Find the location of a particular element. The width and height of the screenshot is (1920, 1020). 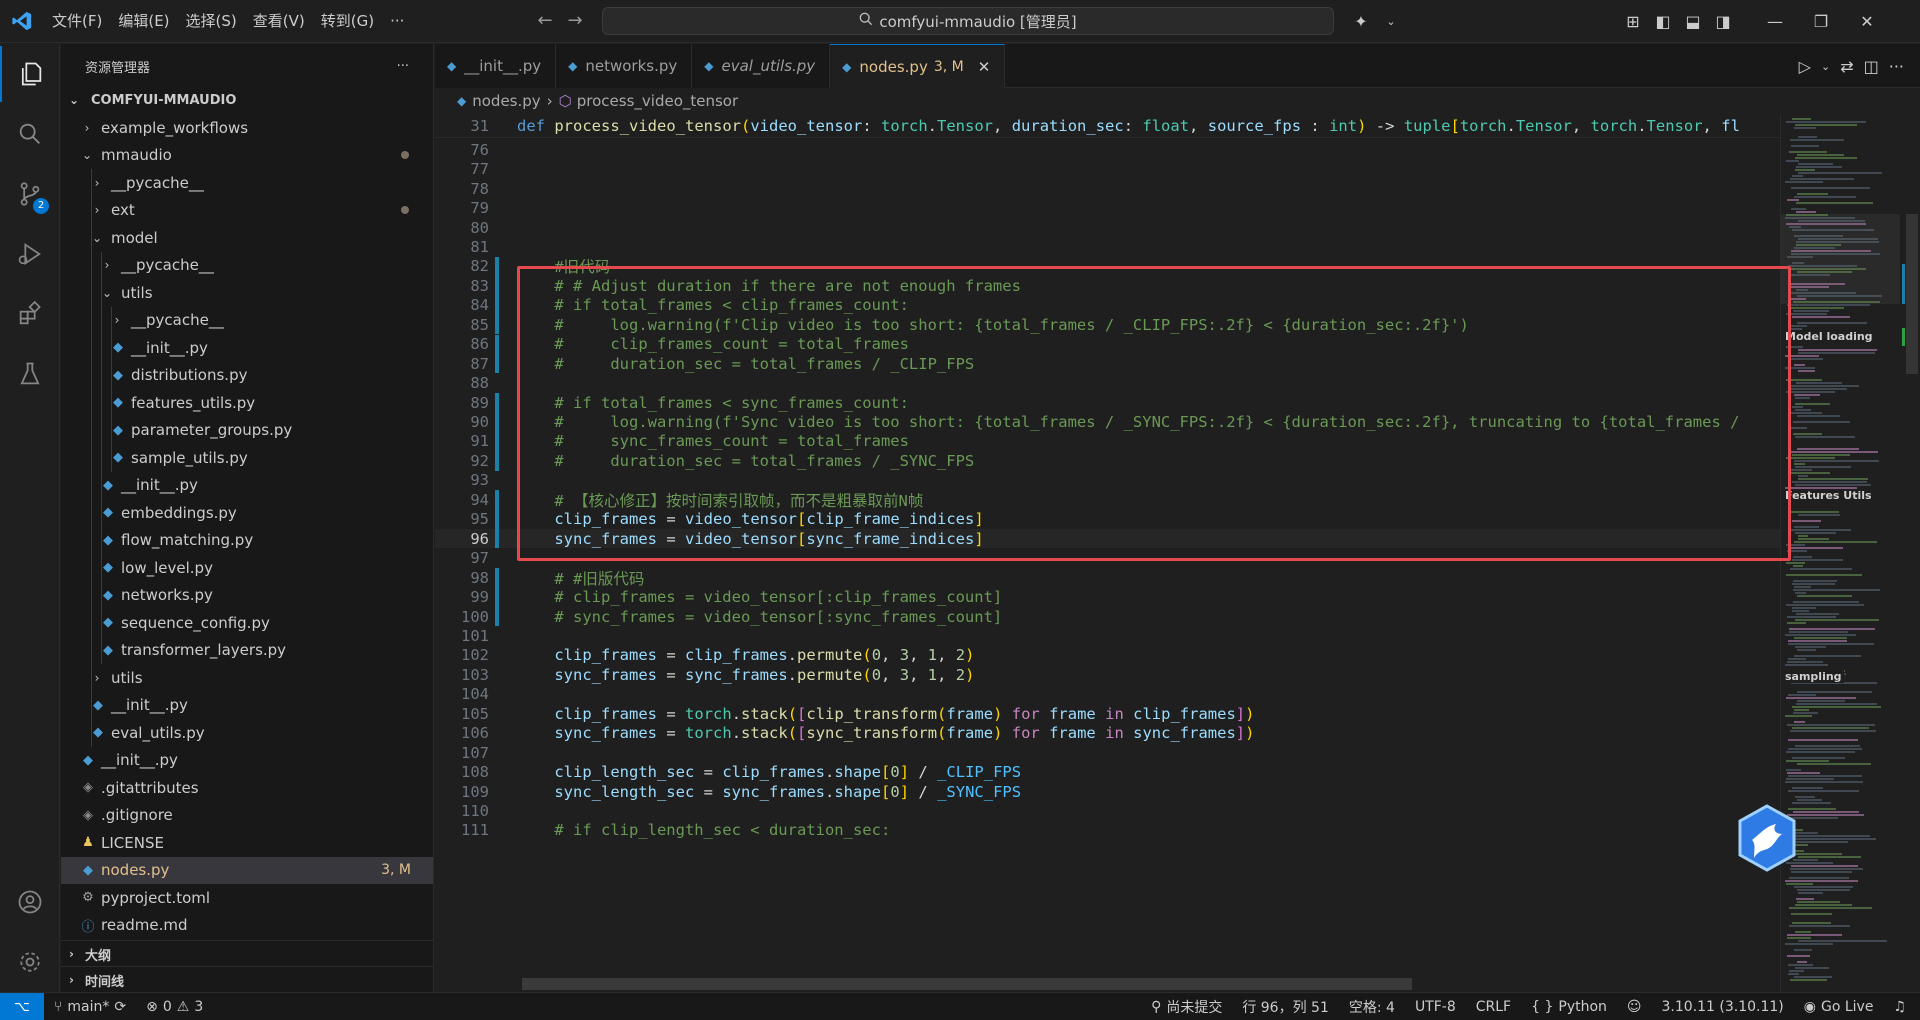

code-line: 80 is located at coordinates (1107, 227).